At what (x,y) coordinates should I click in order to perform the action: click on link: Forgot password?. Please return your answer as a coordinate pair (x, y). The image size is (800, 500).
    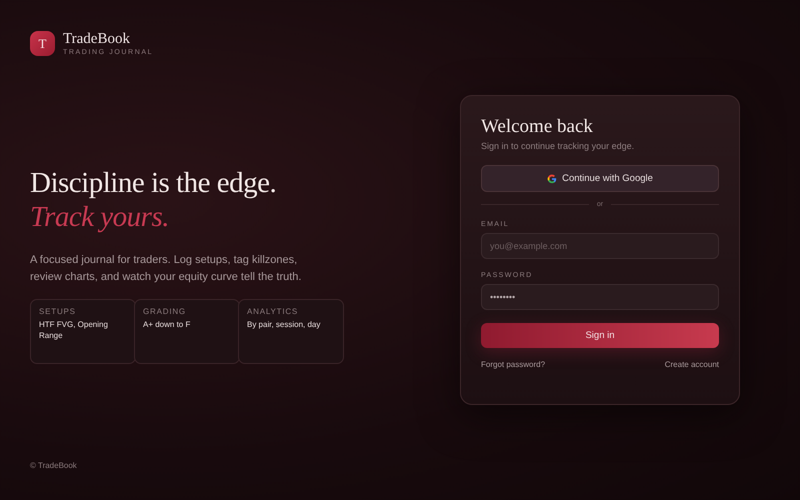
    Looking at the image, I should click on (513, 364).